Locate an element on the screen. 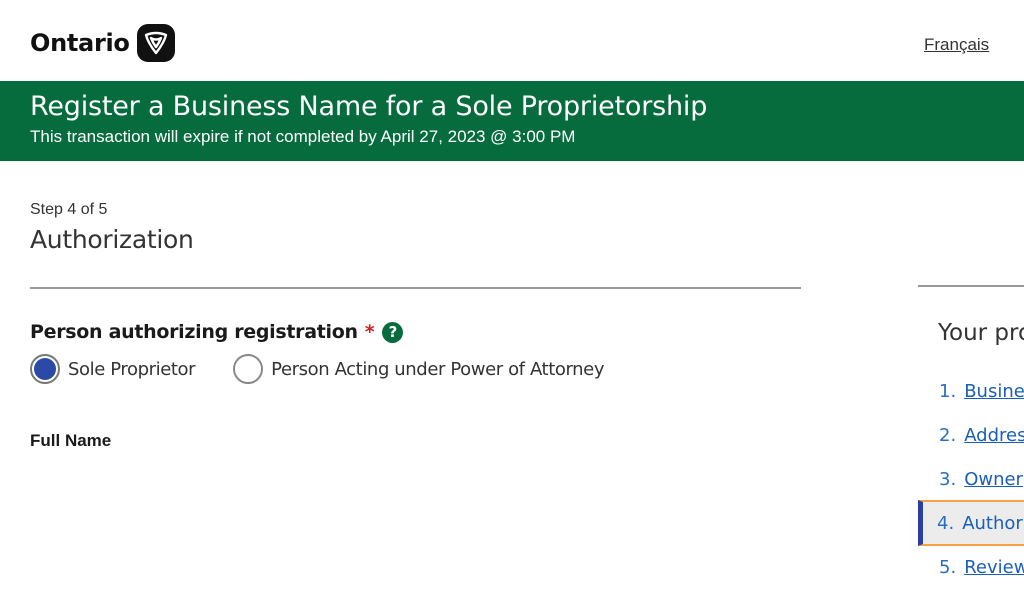  progress-item-number: 5. is located at coordinates (948, 567).